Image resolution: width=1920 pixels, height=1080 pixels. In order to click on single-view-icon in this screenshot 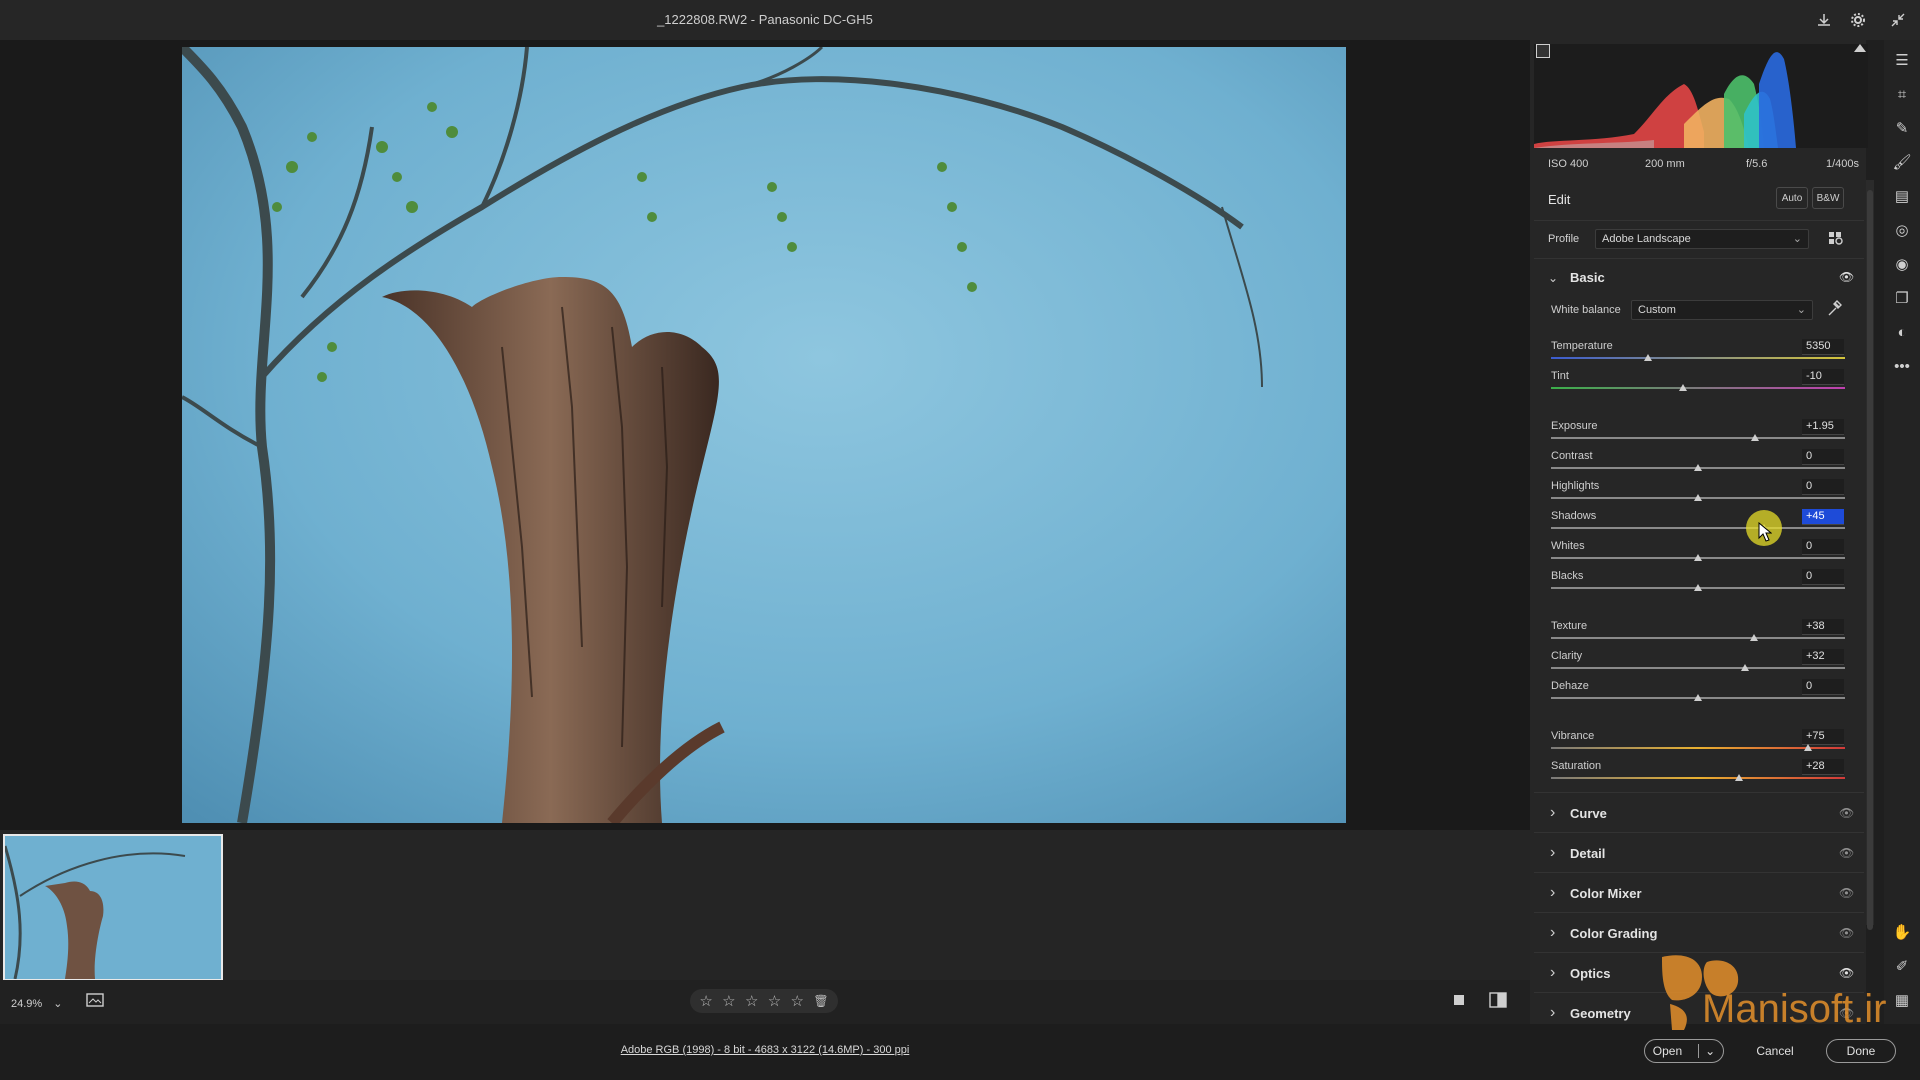, I will do `click(1459, 1000)`.